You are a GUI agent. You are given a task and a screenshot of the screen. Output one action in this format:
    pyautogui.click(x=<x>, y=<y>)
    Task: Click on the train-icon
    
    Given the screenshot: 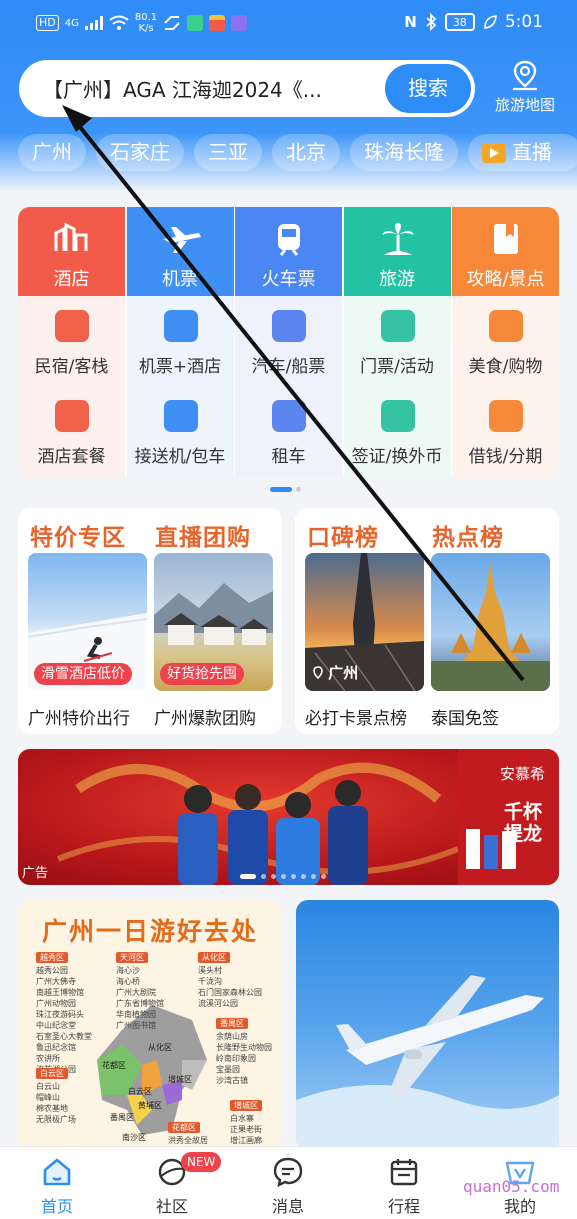 What is the action you would take?
    pyautogui.click(x=289, y=240)
    